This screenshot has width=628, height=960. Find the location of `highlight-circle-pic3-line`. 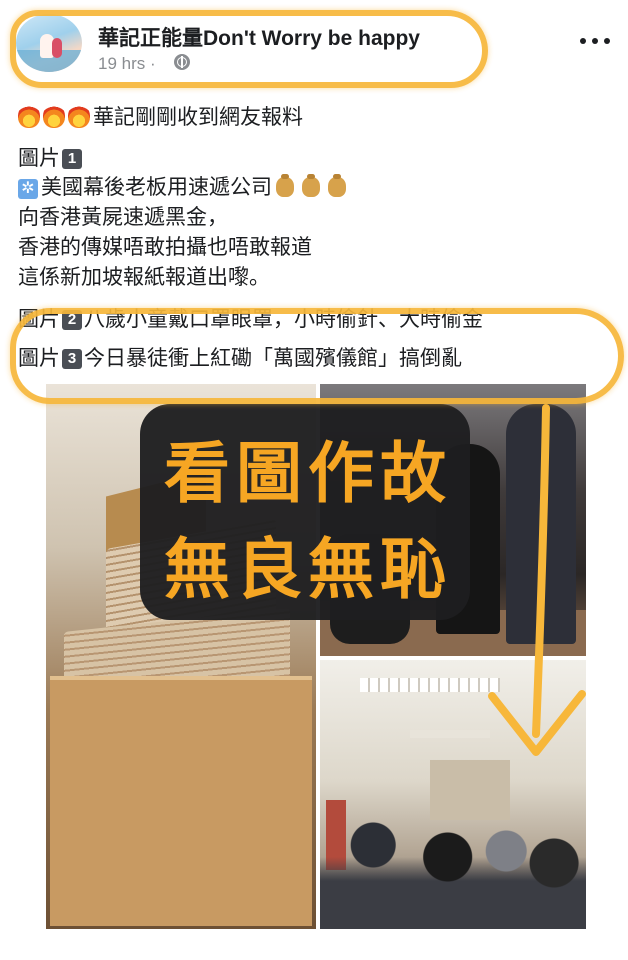

highlight-circle-pic3-line is located at coordinates (317, 356).